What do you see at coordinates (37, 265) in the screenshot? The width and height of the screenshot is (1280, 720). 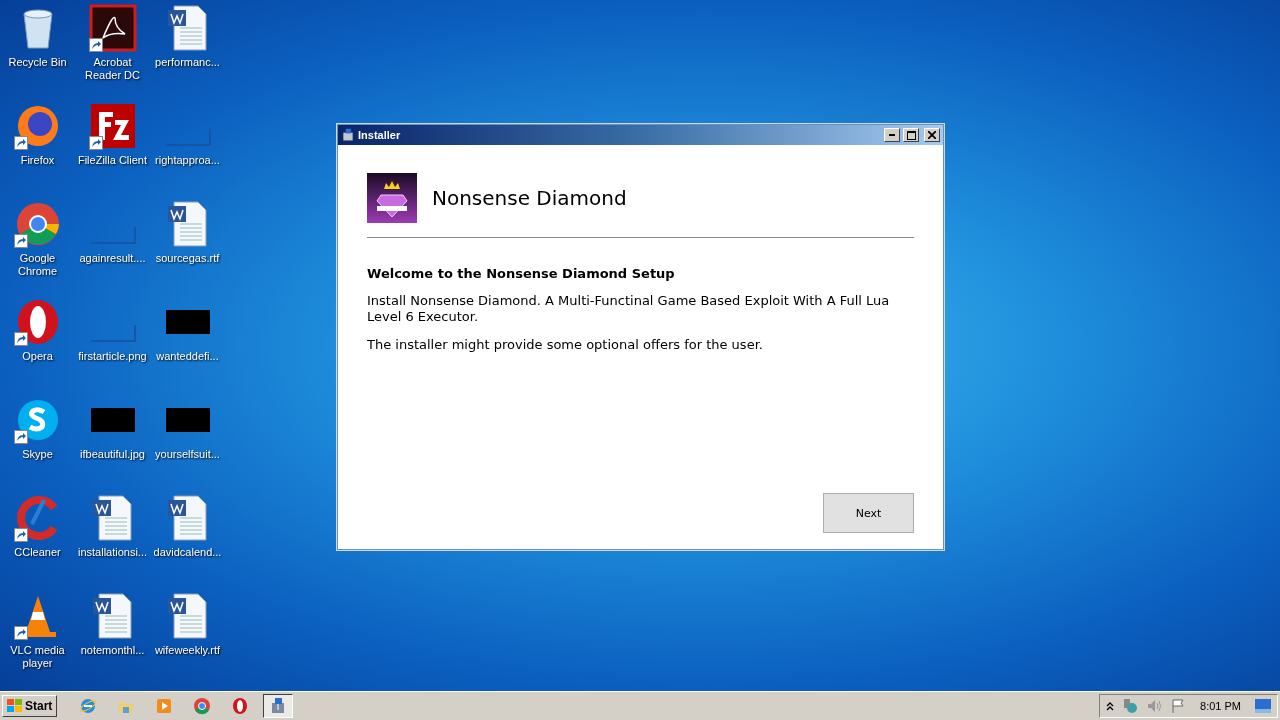 I see `icon-label: Google Chrome` at bounding box center [37, 265].